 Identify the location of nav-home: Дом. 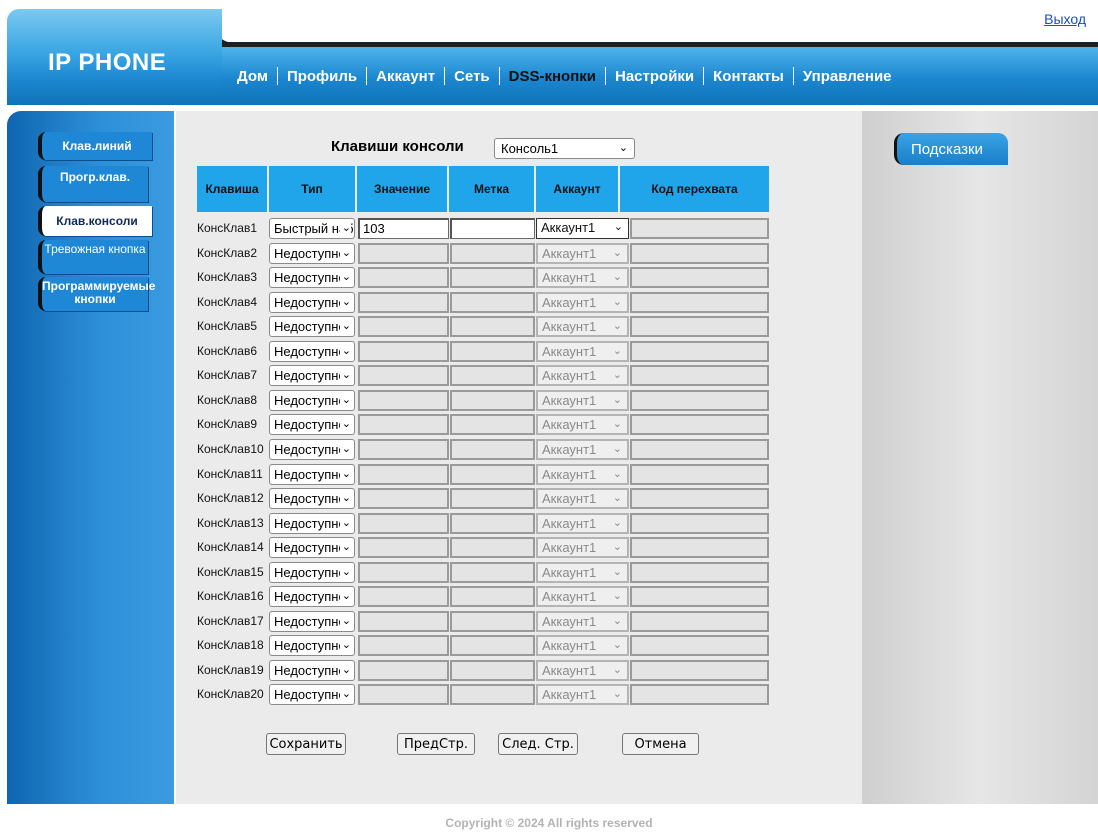
(252, 76).